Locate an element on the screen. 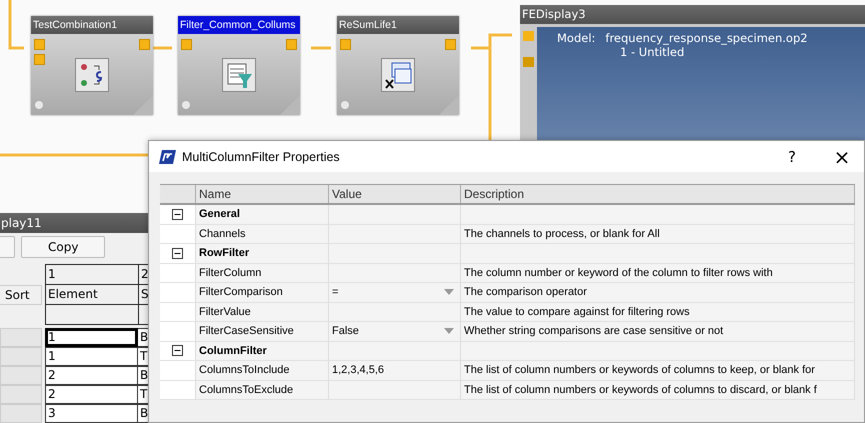 This screenshot has height=423, width=865. dialog-title: MultiColumnFilter Properties is located at coordinates (261, 157).